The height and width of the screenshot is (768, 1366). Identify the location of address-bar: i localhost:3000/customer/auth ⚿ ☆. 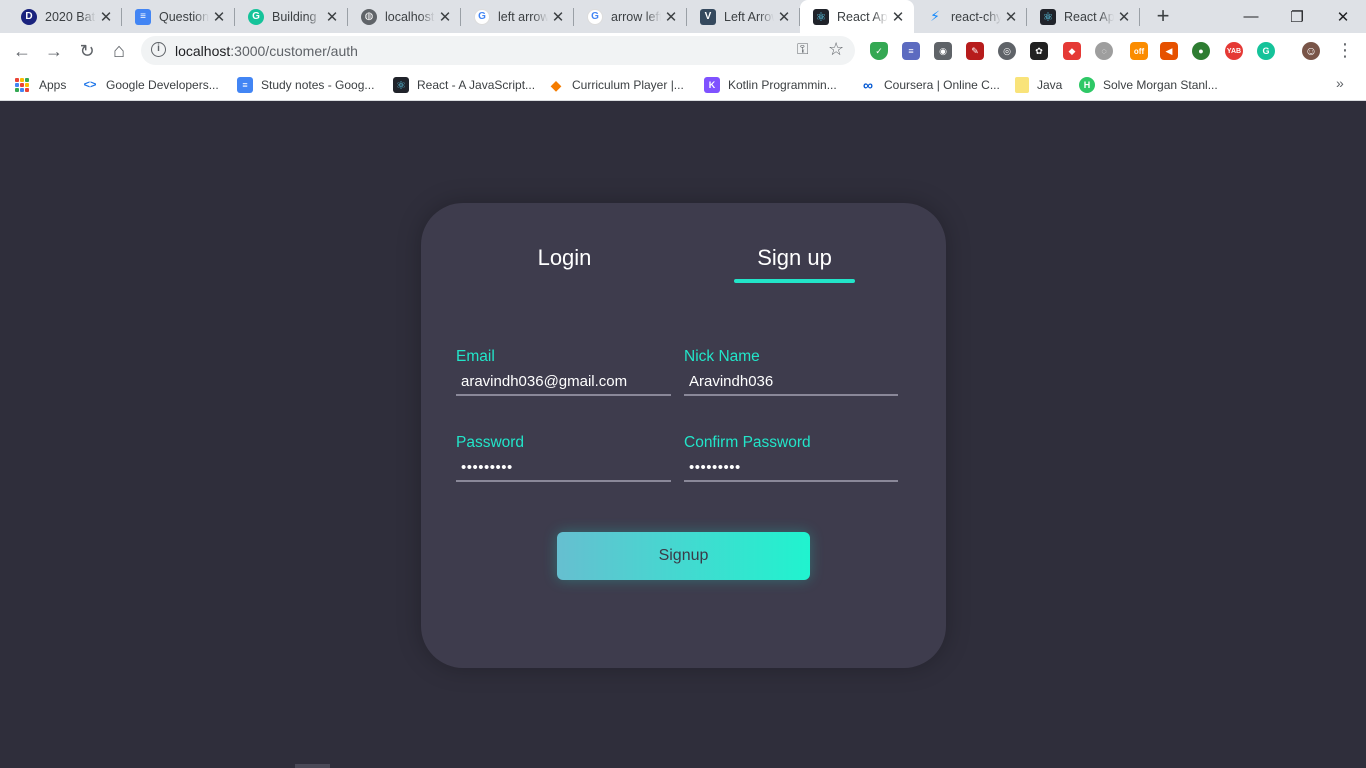
(498, 50).